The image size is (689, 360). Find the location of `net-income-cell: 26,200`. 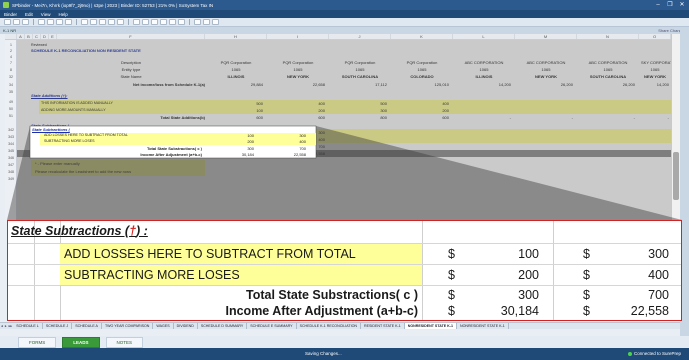

net-income-cell: 26,200 is located at coordinates (606, 84).